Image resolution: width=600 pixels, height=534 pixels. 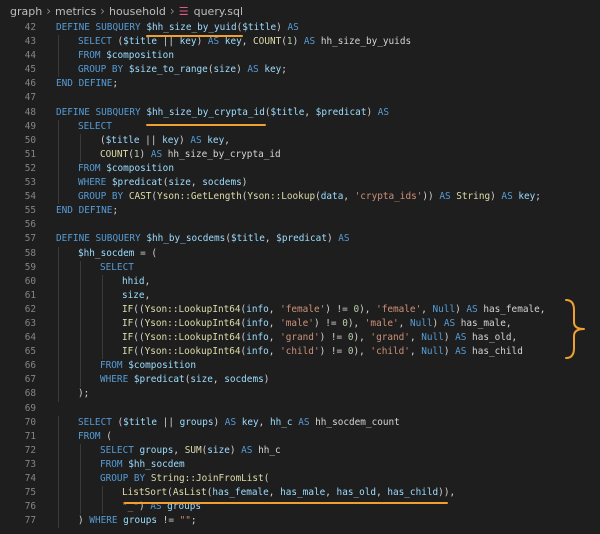 I want to click on breadcrumb-item-metrics: metrics, so click(x=75, y=11).